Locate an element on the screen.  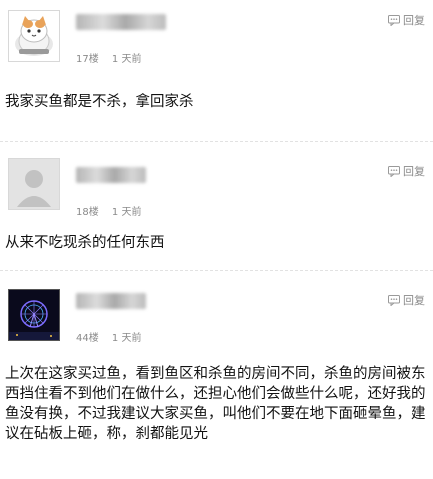
comment-text: 我家买鱼都是不杀，拿回家杀 is located at coordinates (99, 102).